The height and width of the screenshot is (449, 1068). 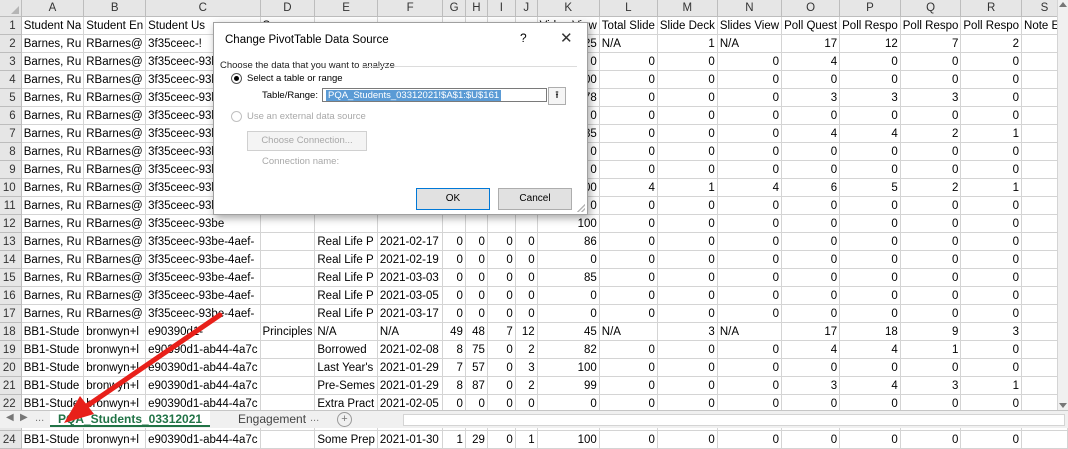 What do you see at coordinates (115, 331) in the screenshot?
I see `cell: bronwyn+l` at bounding box center [115, 331].